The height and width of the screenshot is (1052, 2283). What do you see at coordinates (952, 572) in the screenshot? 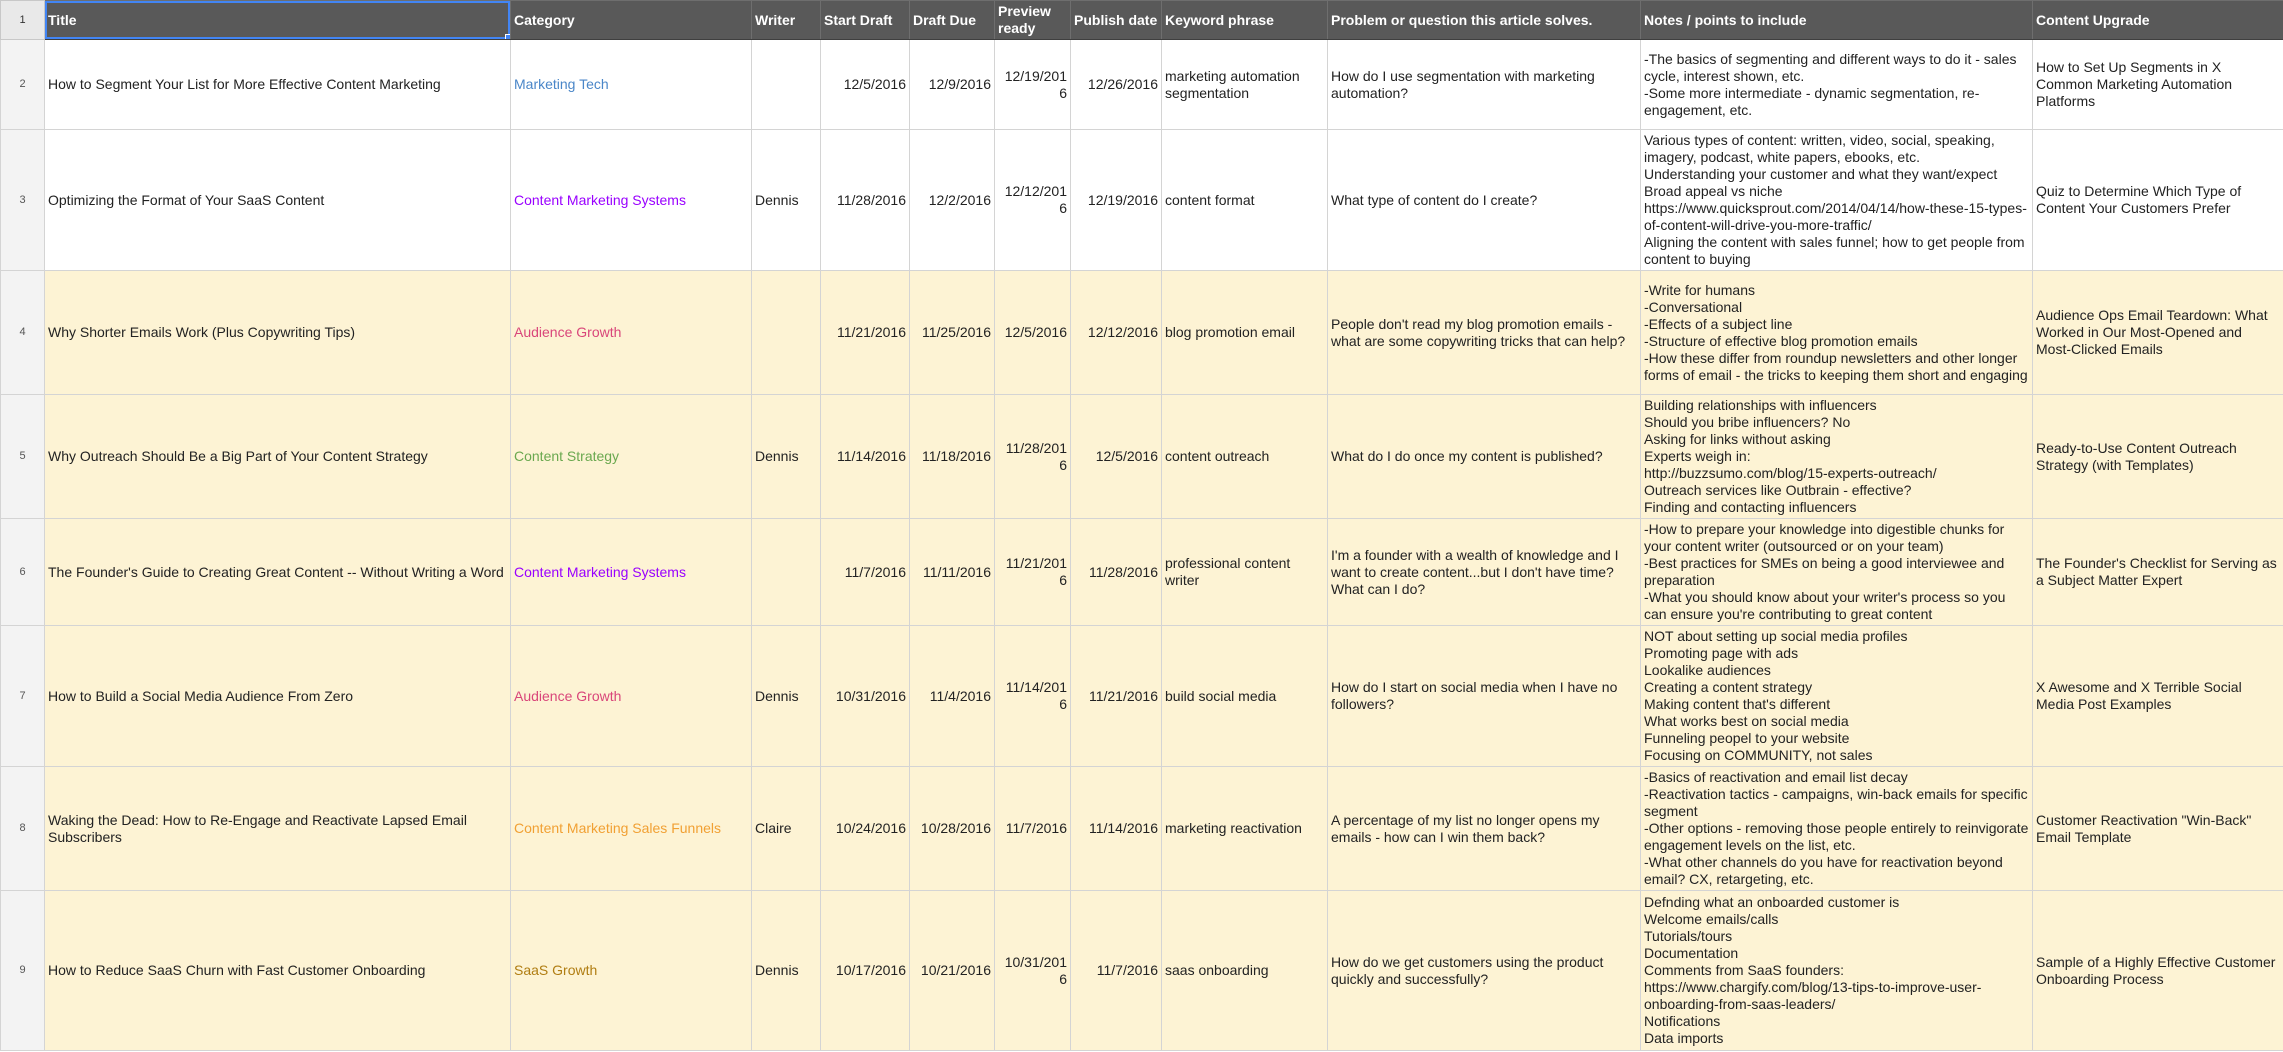
I see `draft-due-cell: 11/11/2016` at bounding box center [952, 572].